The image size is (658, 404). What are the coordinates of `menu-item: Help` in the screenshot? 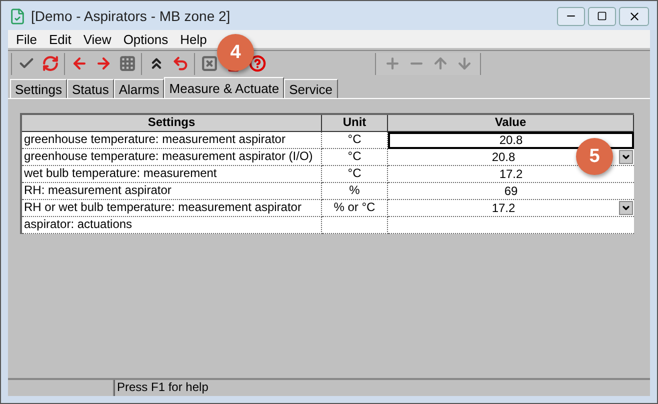 It's located at (193, 39).